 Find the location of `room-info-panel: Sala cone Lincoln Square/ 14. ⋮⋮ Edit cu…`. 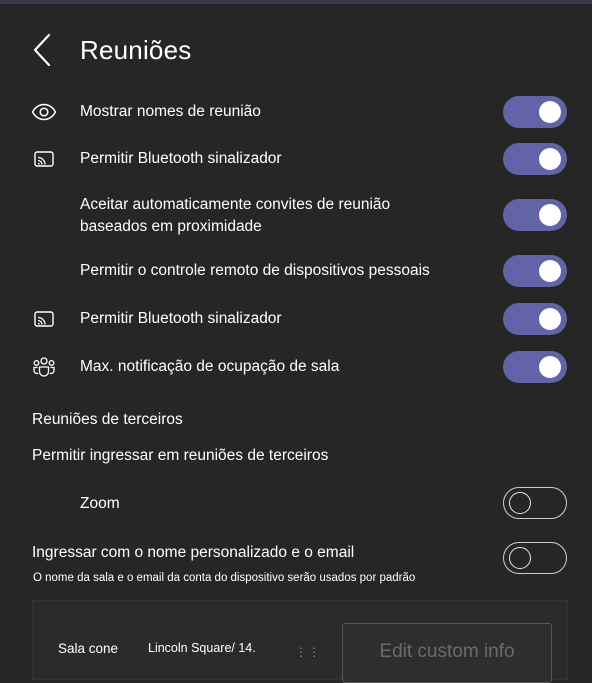

room-info-panel: Sala cone Lincoln Square/ 14. ⋮⋮ Edit cu… is located at coordinates (300, 641).